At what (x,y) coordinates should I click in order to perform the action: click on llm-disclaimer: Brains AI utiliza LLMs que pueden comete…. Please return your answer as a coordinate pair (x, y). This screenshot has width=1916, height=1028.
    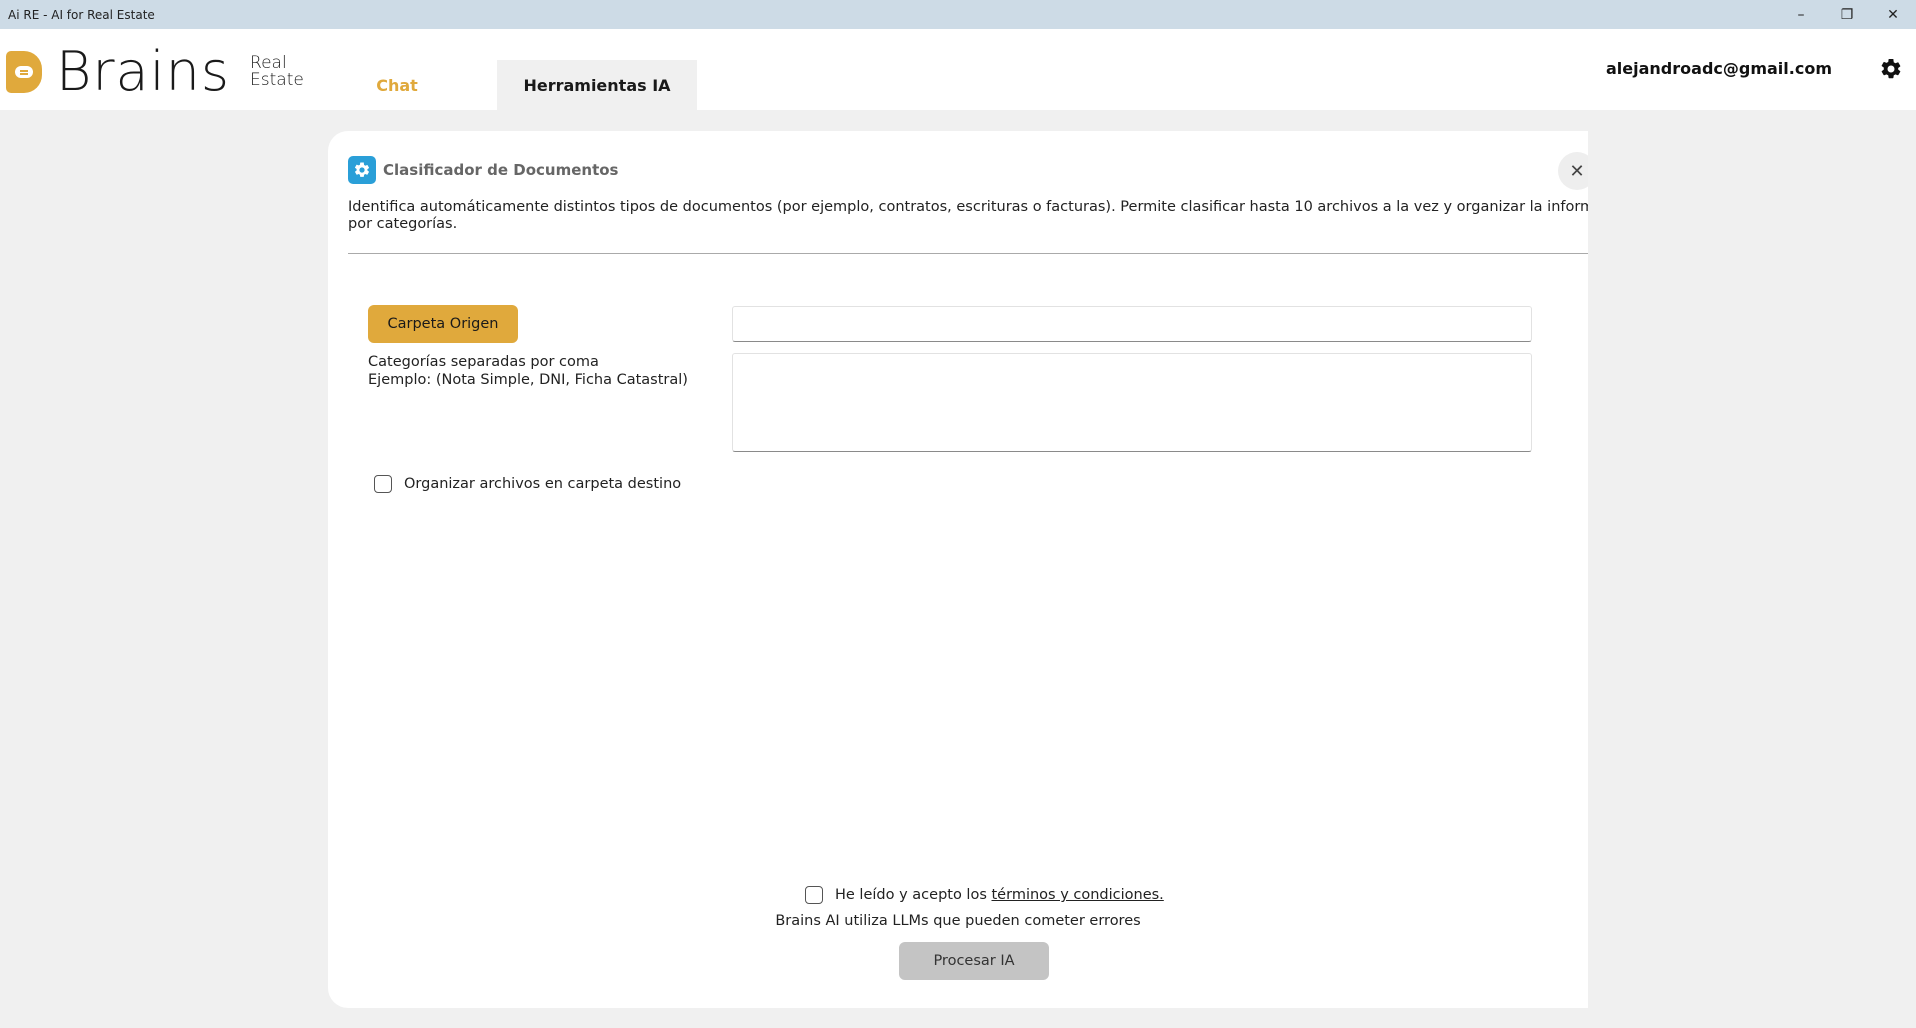
    Looking at the image, I should click on (958, 921).